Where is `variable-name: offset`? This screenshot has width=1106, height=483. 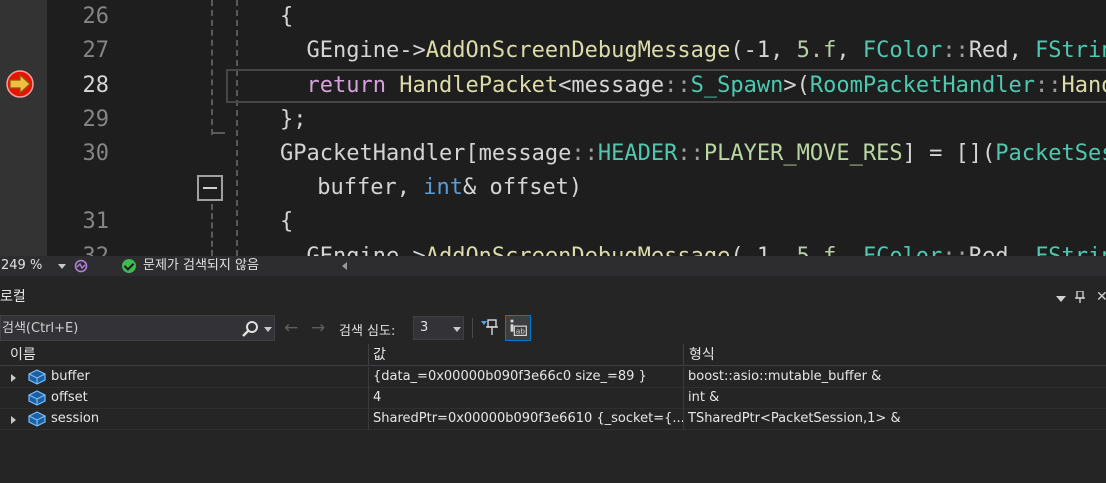 variable-name: offset is located at coordinates (69, 397).